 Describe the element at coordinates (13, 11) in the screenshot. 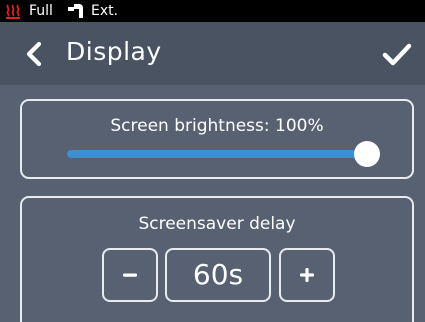

I see `heater-icon` at that location.